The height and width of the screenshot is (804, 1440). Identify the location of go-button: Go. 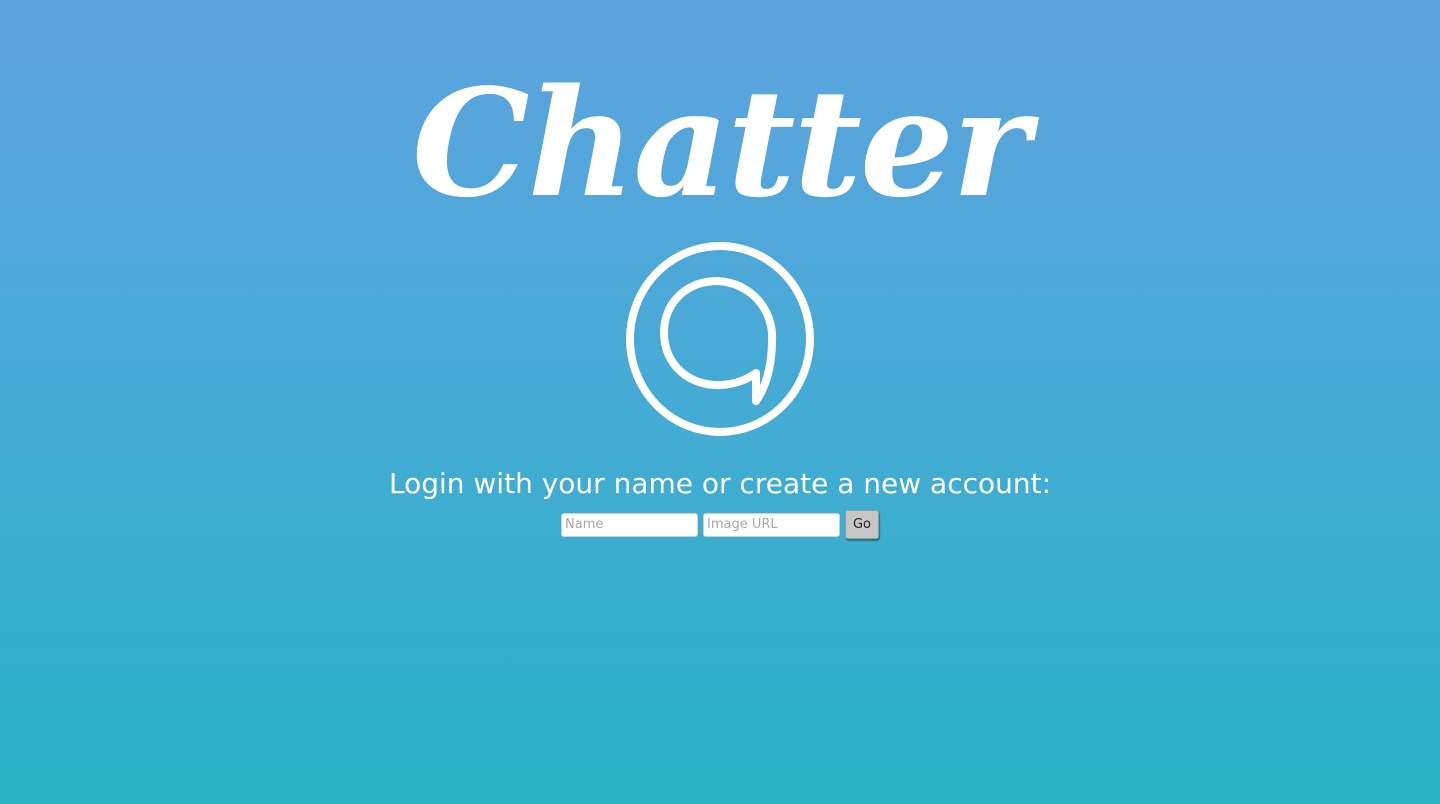
(862, 524).